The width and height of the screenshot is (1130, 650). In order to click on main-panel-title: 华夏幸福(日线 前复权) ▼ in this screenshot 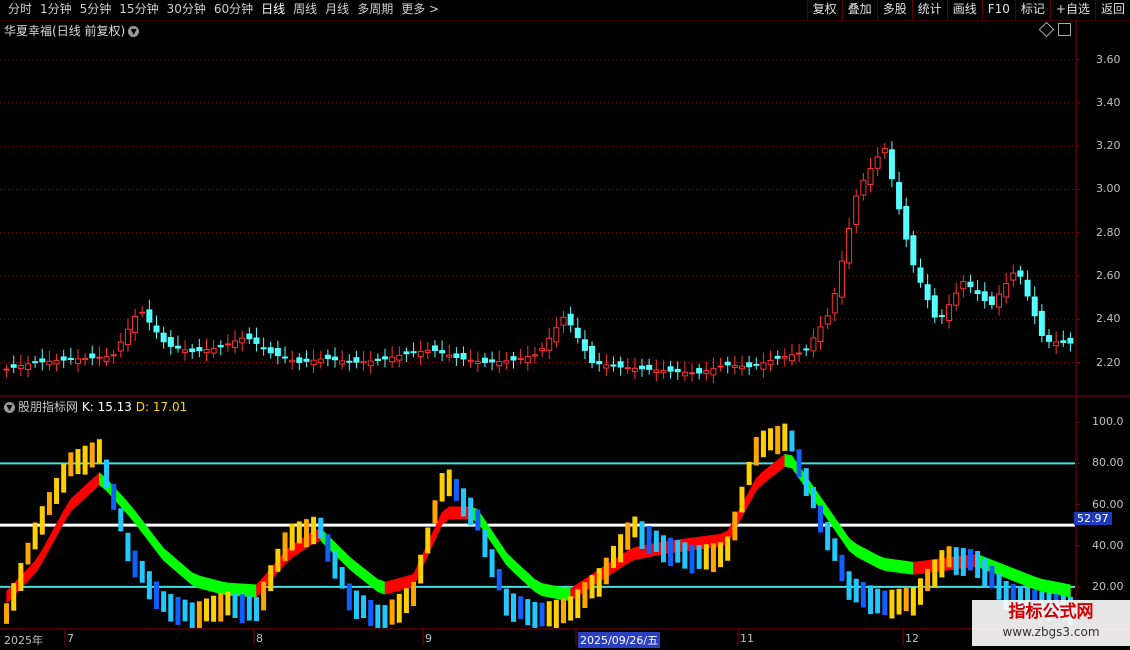, I will do `click(72, 30)`.